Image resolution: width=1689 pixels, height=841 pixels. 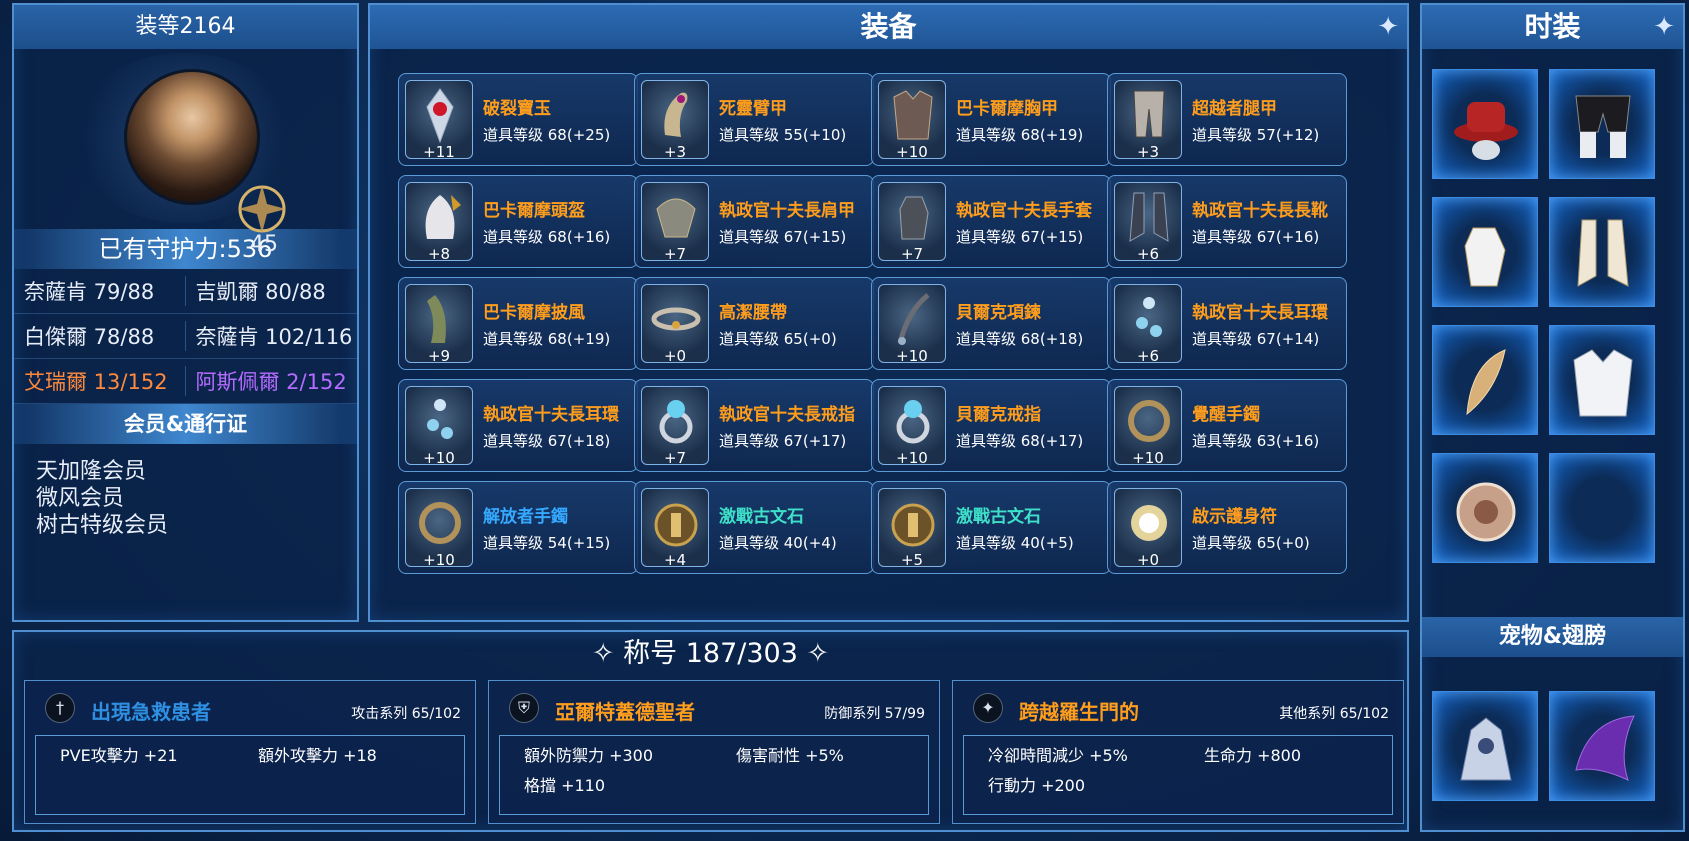 What do you see at coordinates (998, 517) in the screenshot?
I see `item-name: 激戰古文石` at bounding box center [998, 517].